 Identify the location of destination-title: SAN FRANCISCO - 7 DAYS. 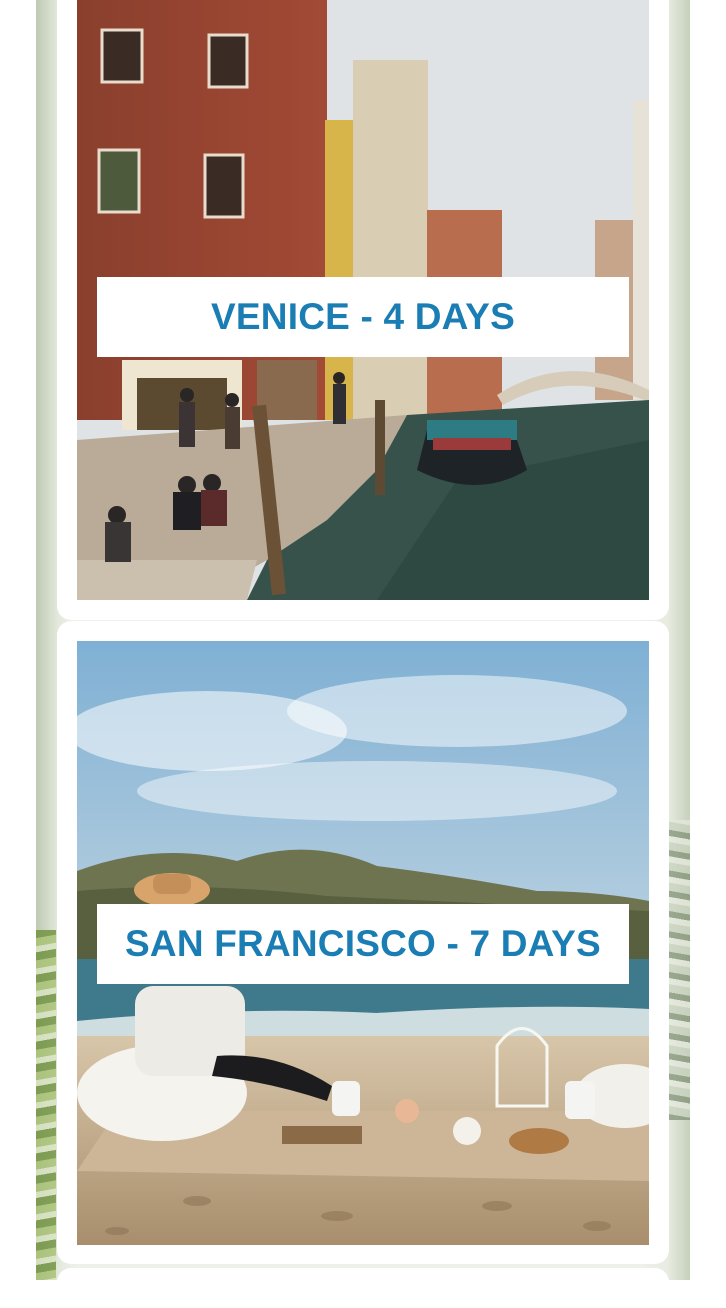
(363, 944).